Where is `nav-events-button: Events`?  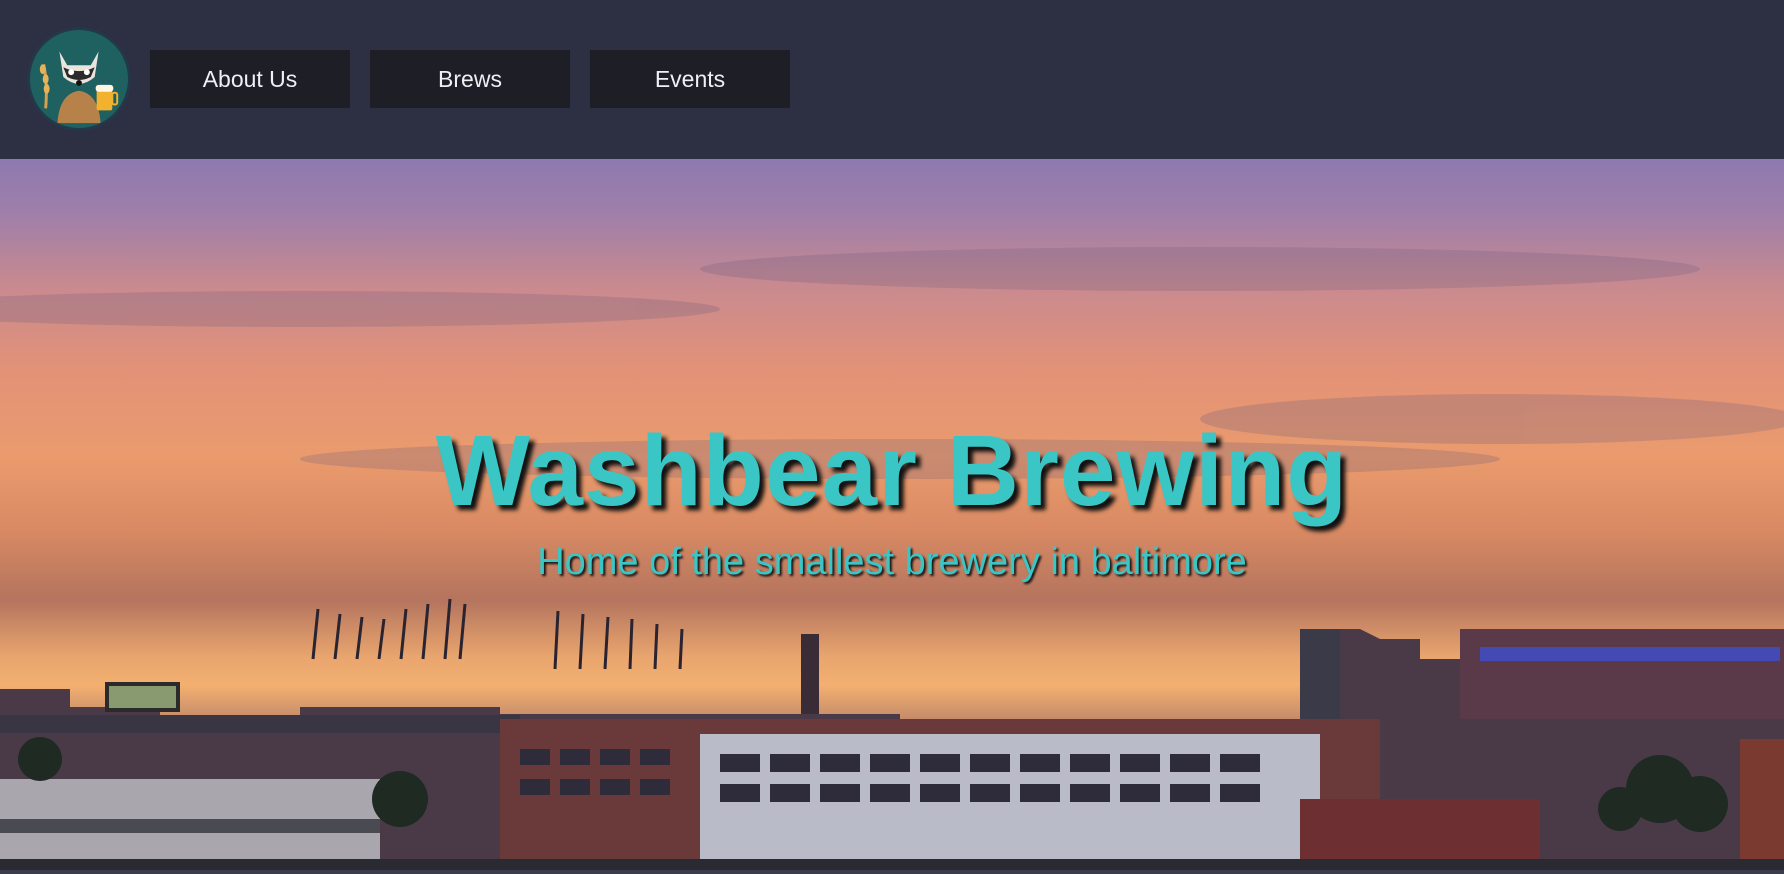
nav-events-button: Events is located at coordinates (690, 79).